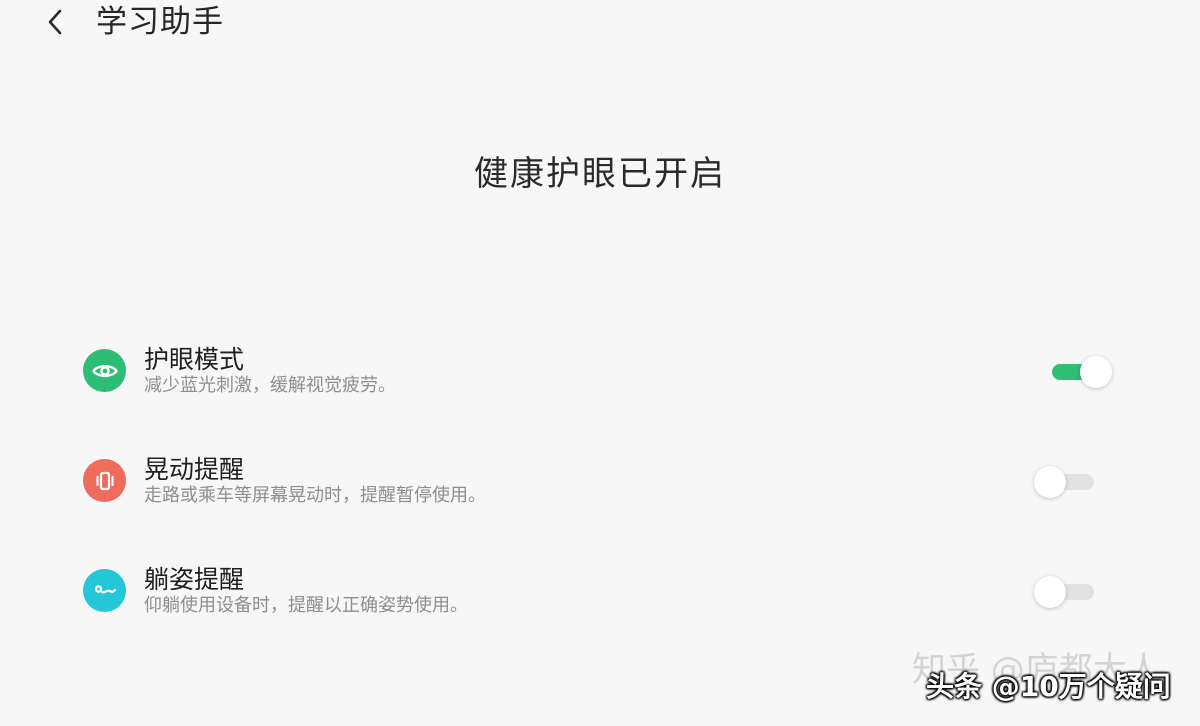 The width and height of the screenshot is (1200, 726). I want to click on eye-mode-toggle, so click(1080, 372).